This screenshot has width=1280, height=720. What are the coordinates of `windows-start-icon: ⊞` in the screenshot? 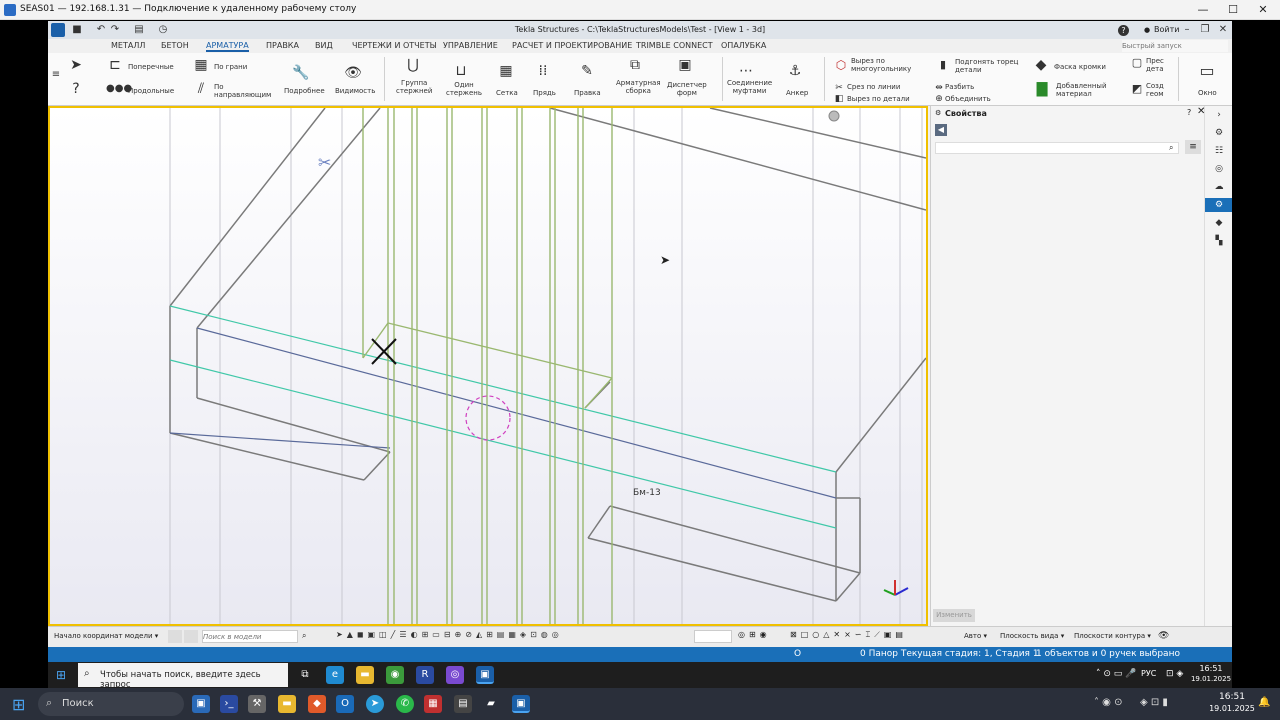 It's located at (18, 704).